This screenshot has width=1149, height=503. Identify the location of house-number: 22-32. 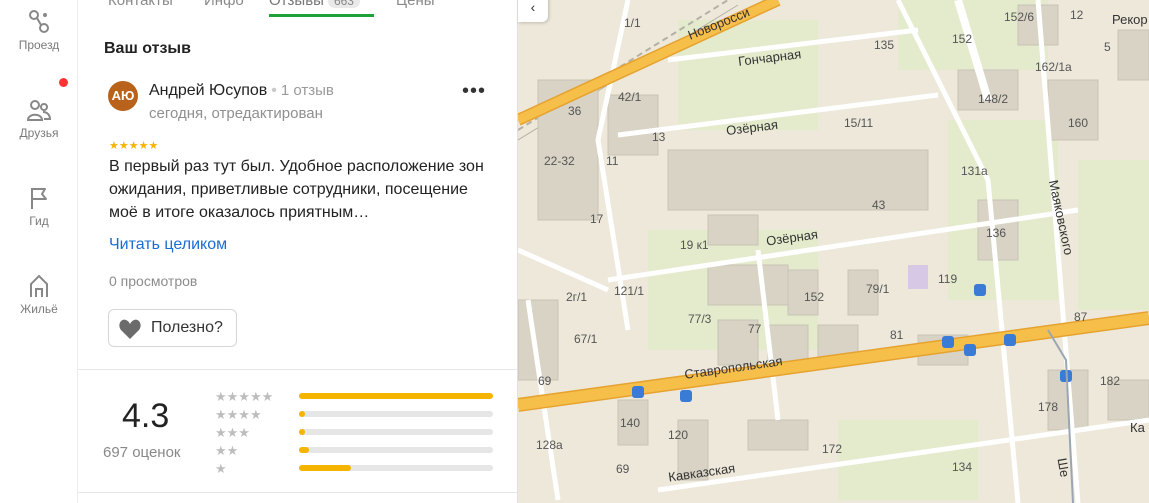
(559, 161).